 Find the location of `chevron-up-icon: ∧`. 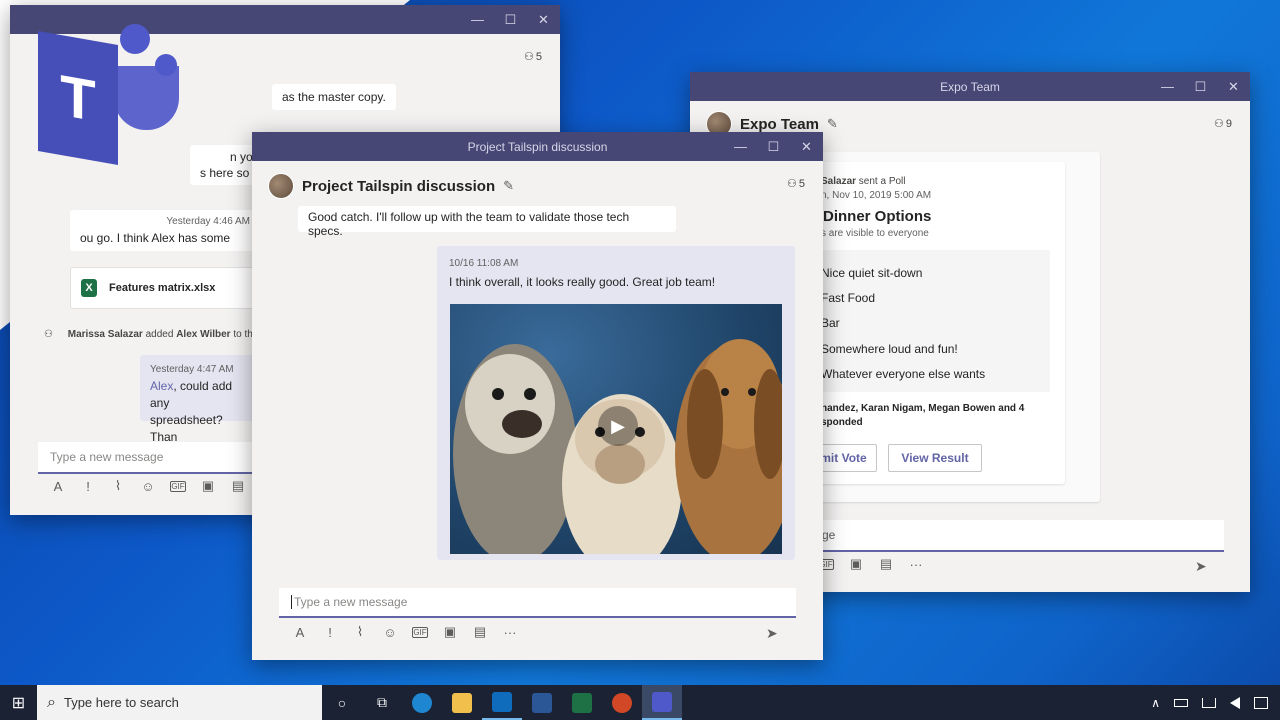

chevron-up-icon: ∧ is located at coordinates (1155, 703).